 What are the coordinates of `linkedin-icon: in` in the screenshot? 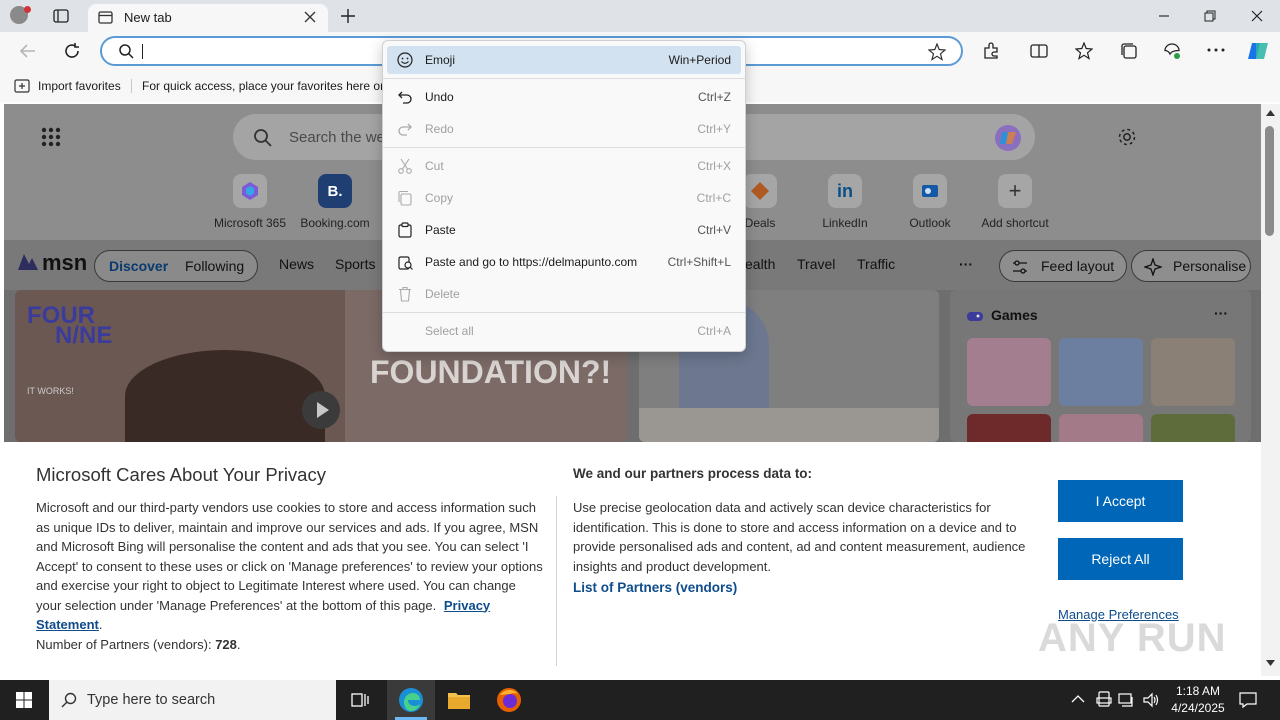 It's located at (845, 191).